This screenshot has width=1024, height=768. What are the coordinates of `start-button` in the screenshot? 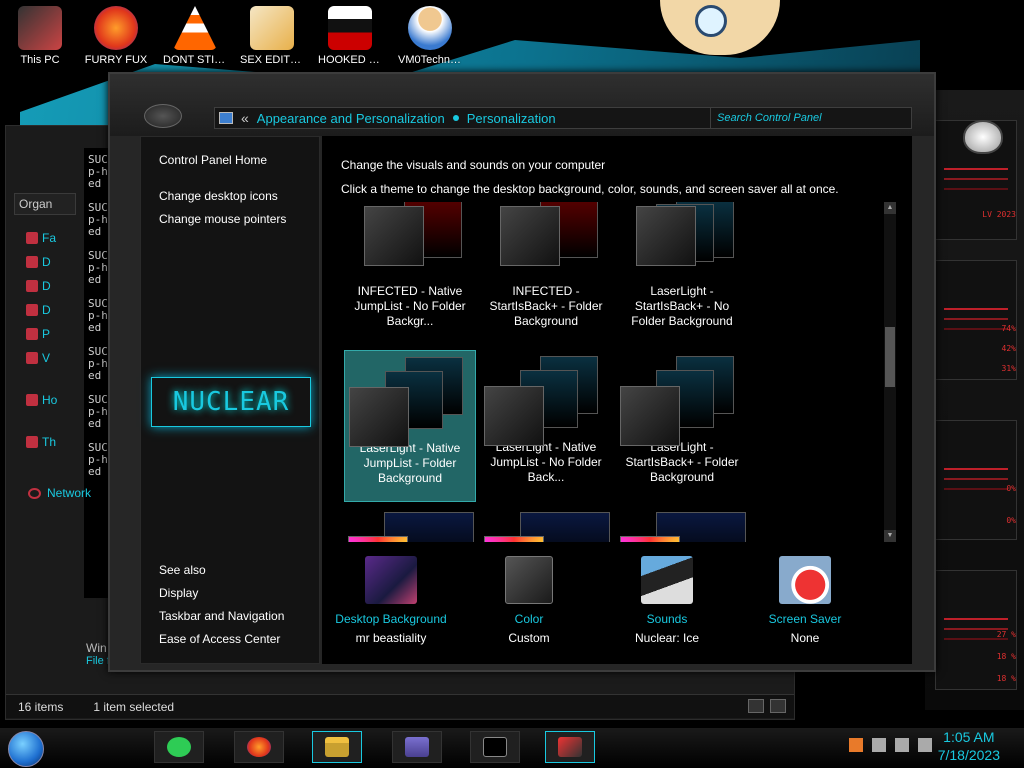 It's located at (26, 749).